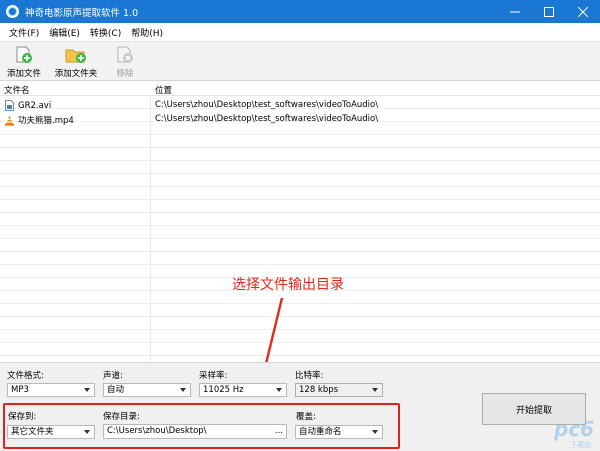 This screenshot has width=600, height=451. Describe the element at coordinates (46, 121) in the screenshot. I see `file-name: 功夫熊猫.mp4` at that location.